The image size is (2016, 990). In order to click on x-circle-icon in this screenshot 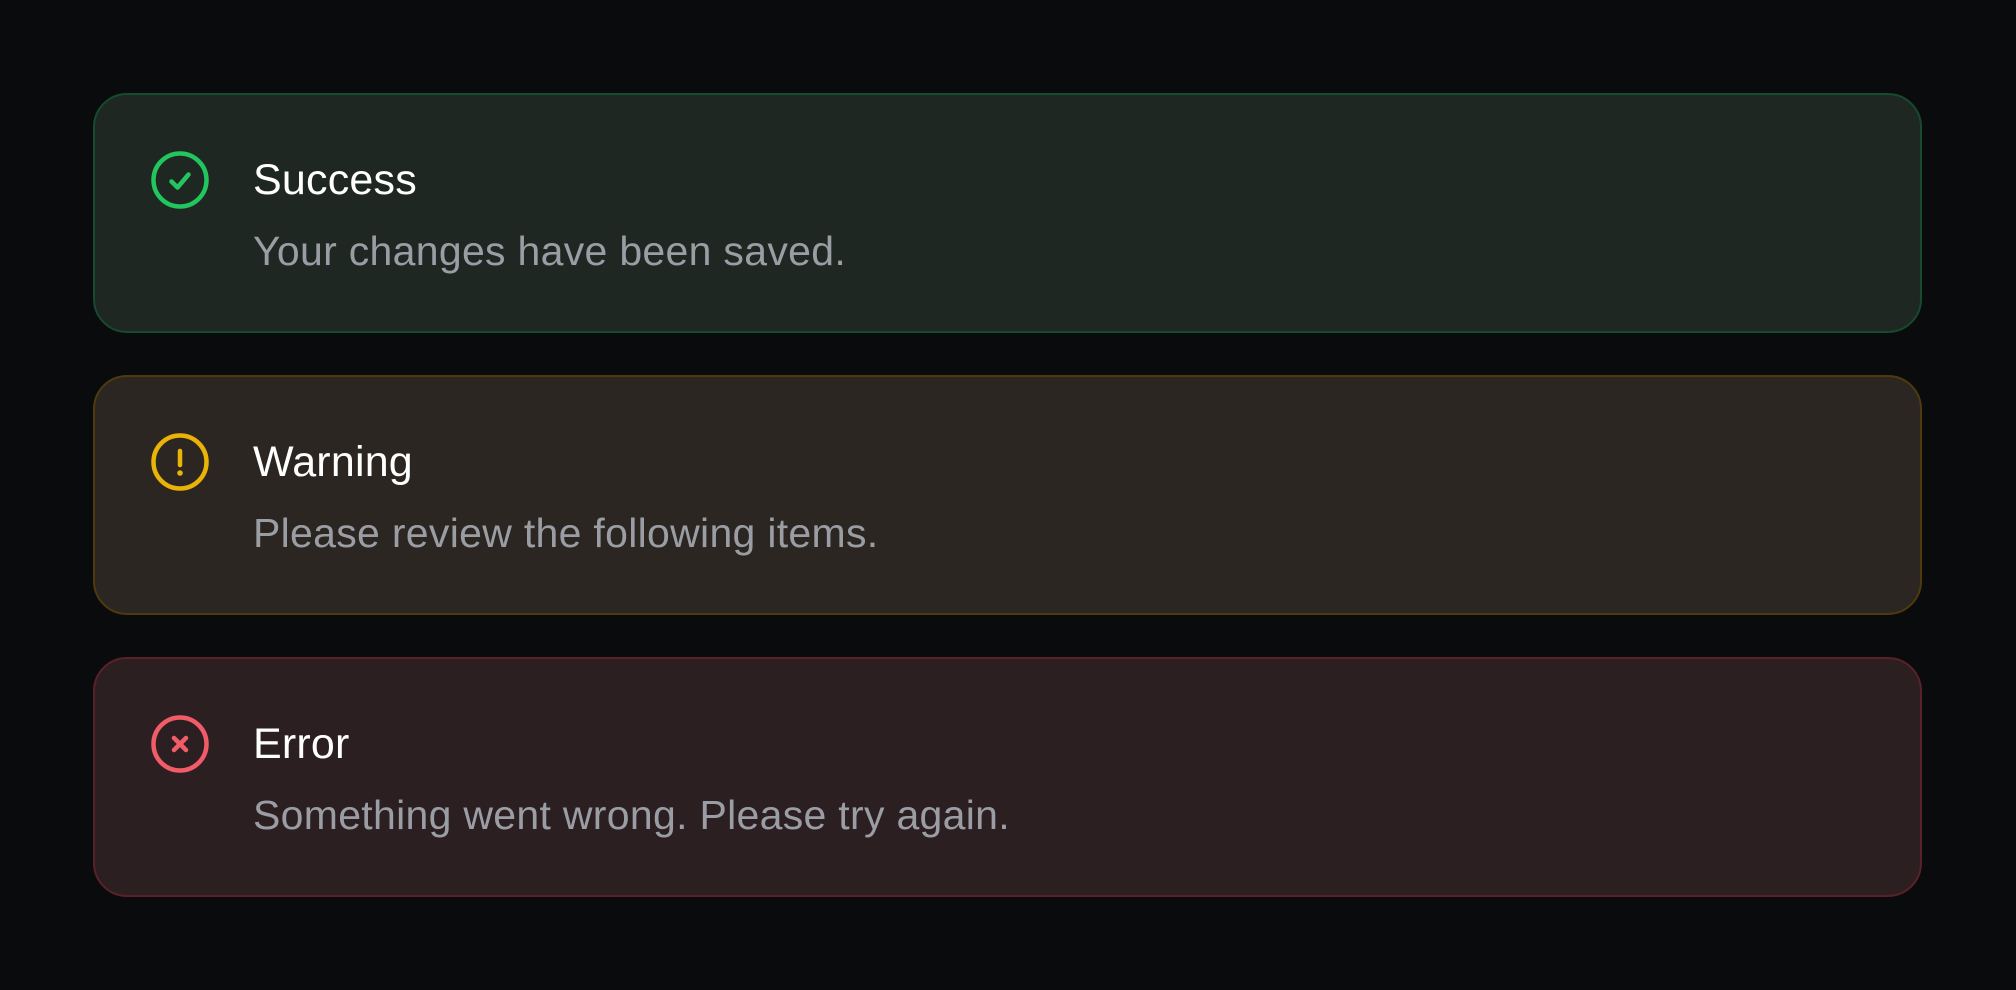, I will do `click(180, 744)`.